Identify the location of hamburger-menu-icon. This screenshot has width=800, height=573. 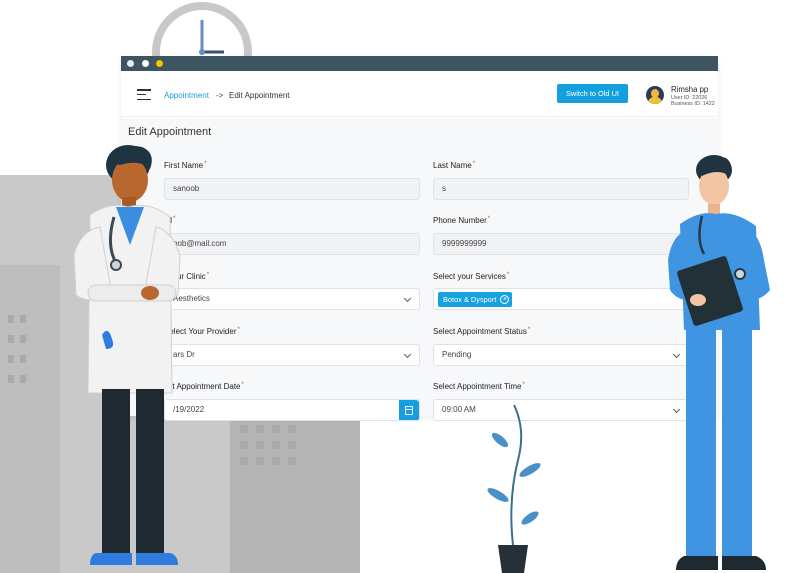
(144, 95).